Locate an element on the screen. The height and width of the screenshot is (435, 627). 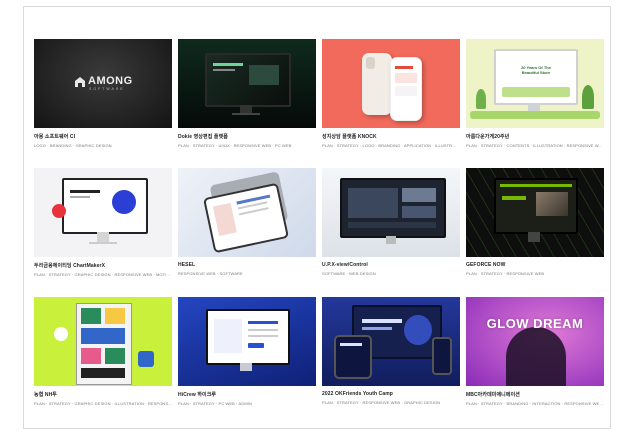
project-tags: RESPONSIVE WEB · SOFTWARE is located at coordinates (210, 273).